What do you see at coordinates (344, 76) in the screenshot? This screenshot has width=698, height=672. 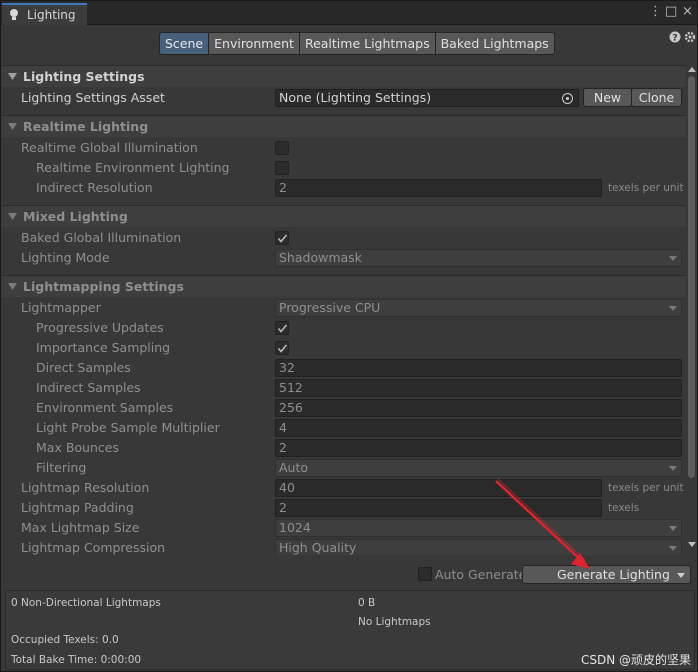 I see `section-lighting-settings: Lighting Settings` at bounding box center [344, 76].